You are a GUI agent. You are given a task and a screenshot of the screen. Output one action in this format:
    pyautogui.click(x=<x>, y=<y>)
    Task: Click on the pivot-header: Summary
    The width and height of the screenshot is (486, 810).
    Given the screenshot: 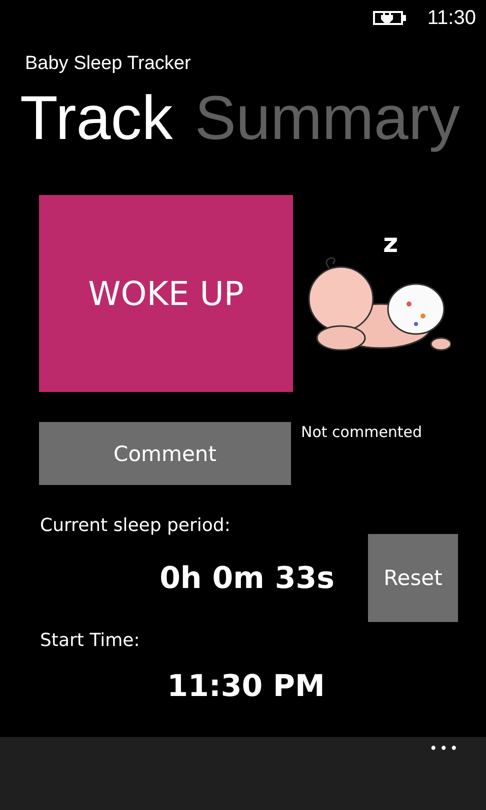 What is the action you would take?
    pyautogui.click(x=327, y=119)
    